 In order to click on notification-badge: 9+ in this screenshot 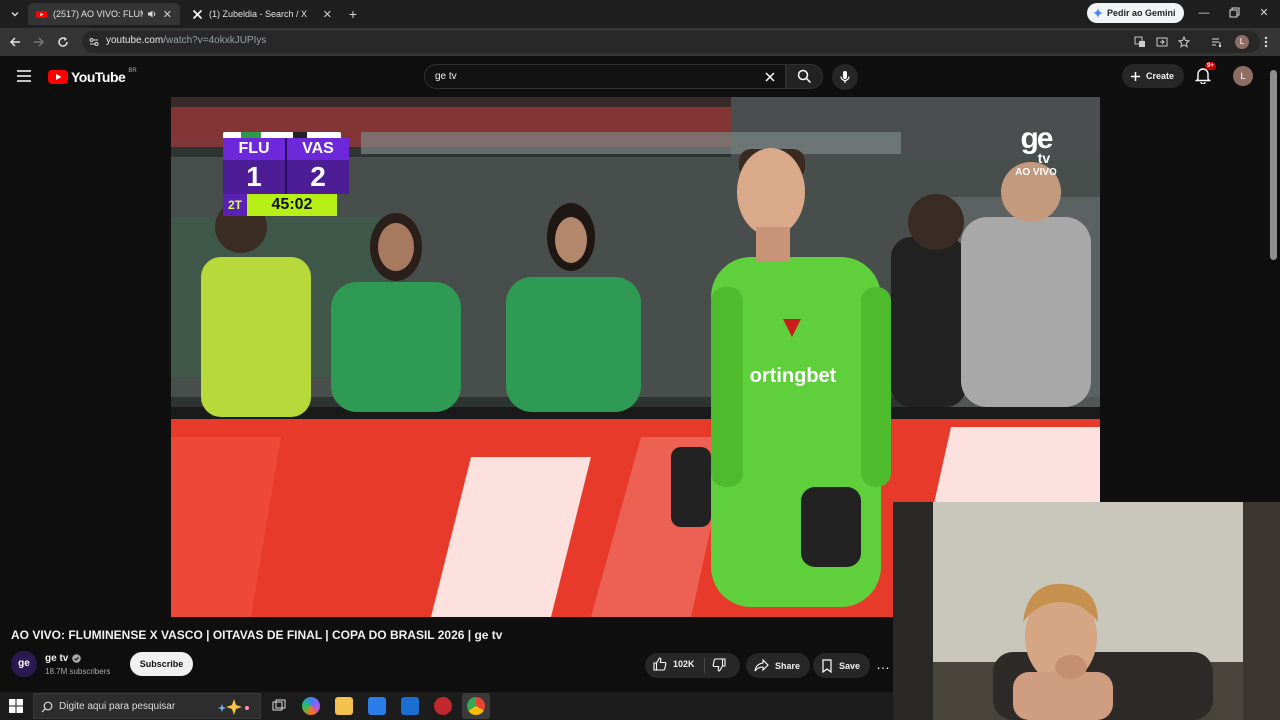, I will do `click(1210, 66)`.